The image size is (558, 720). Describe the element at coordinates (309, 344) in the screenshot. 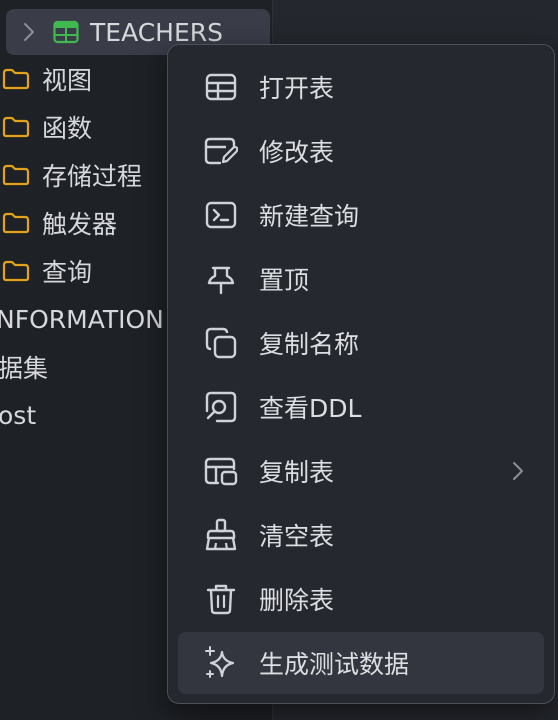

I see `menu-item-label: 复制名称` at that location.